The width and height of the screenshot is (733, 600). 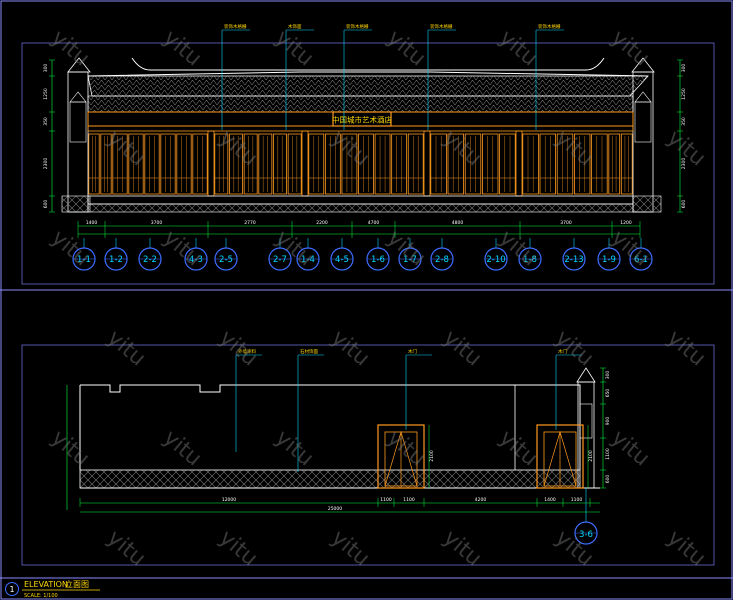 I want to click on section-marker-label: 2-10, so click(x=495, y=260).